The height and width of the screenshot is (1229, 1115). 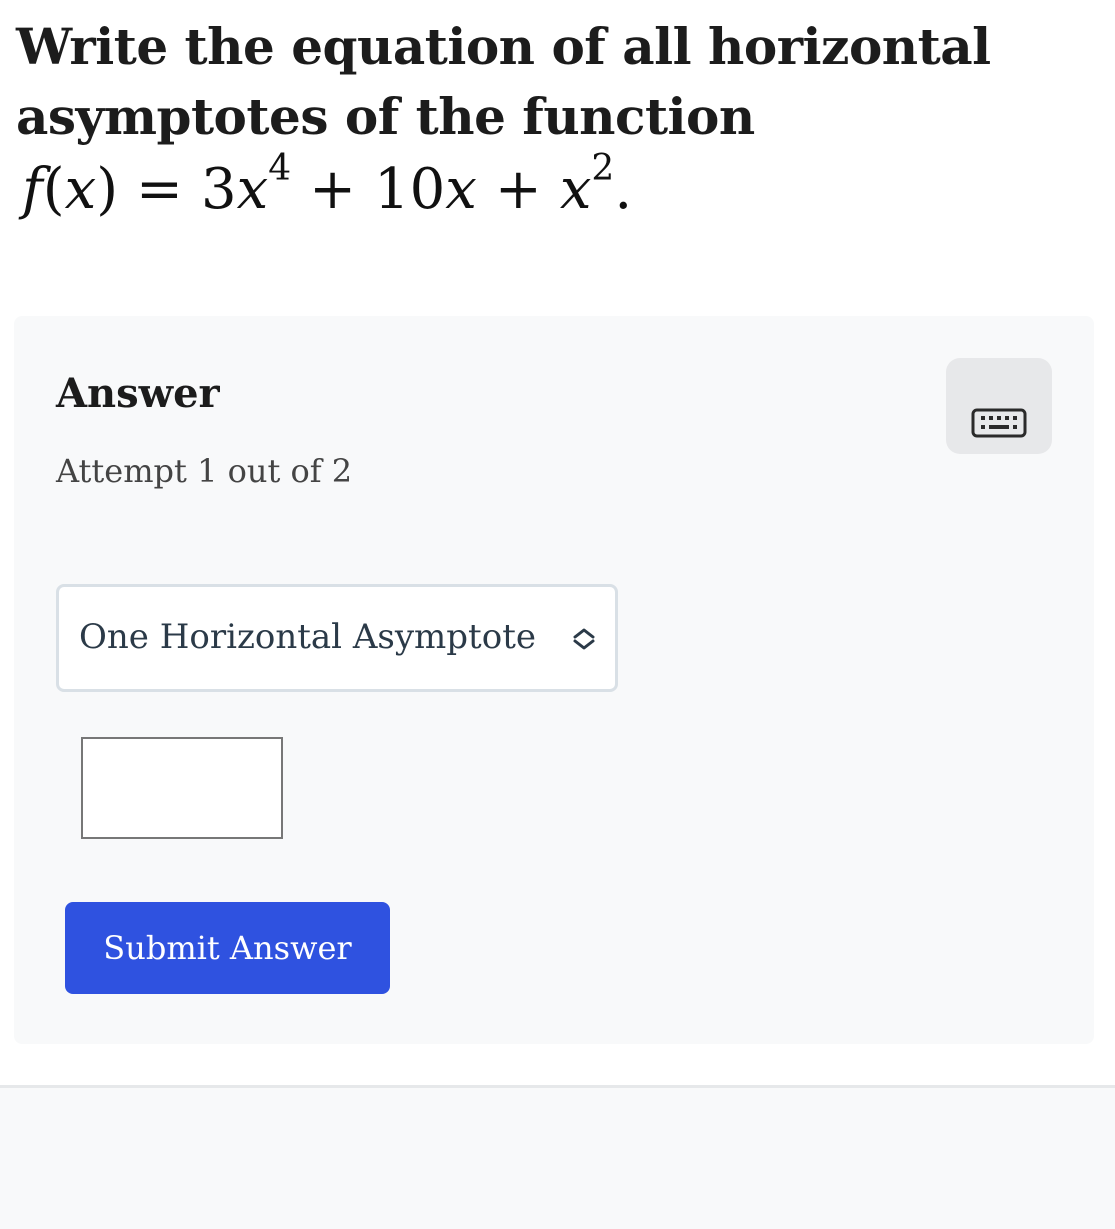 What do you see at coordinates (333, 189) in the screenshot?
I see `formula-plus-1: +` at bounding box center [333, 189].